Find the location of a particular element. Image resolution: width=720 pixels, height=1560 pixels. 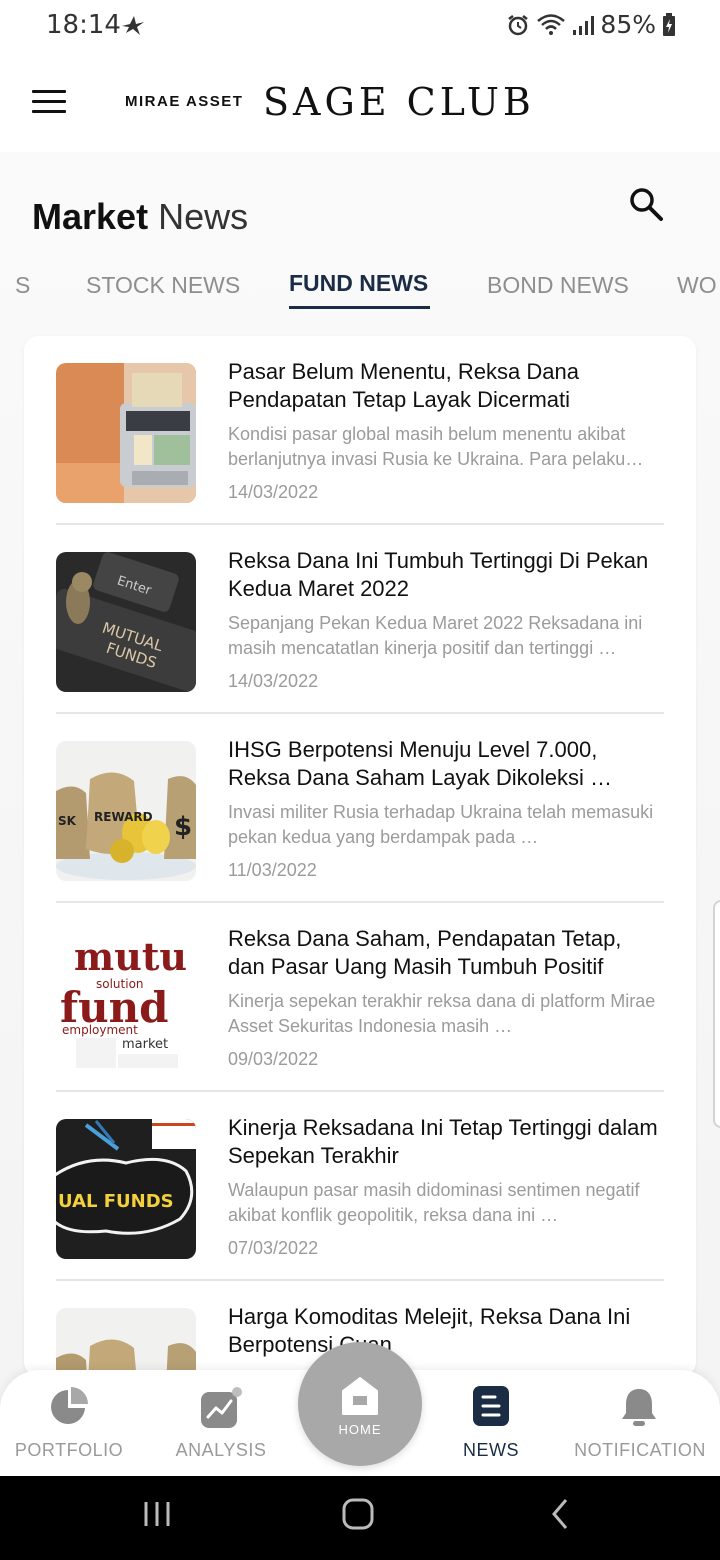

battery-charging-icon is located at coordinates (669, 24).